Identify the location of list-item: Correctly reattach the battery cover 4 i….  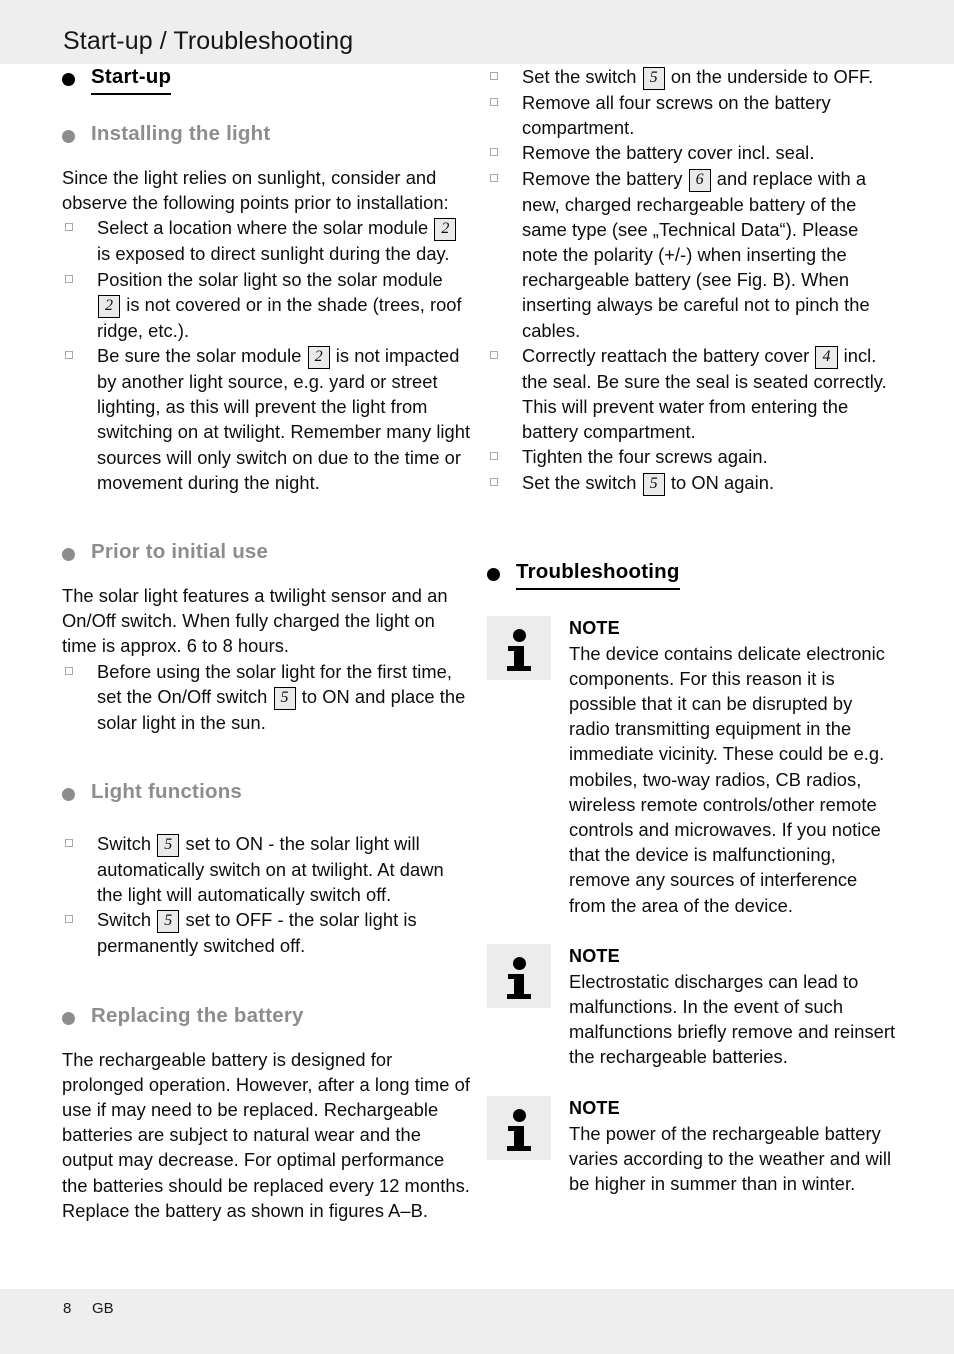
(691, 394).